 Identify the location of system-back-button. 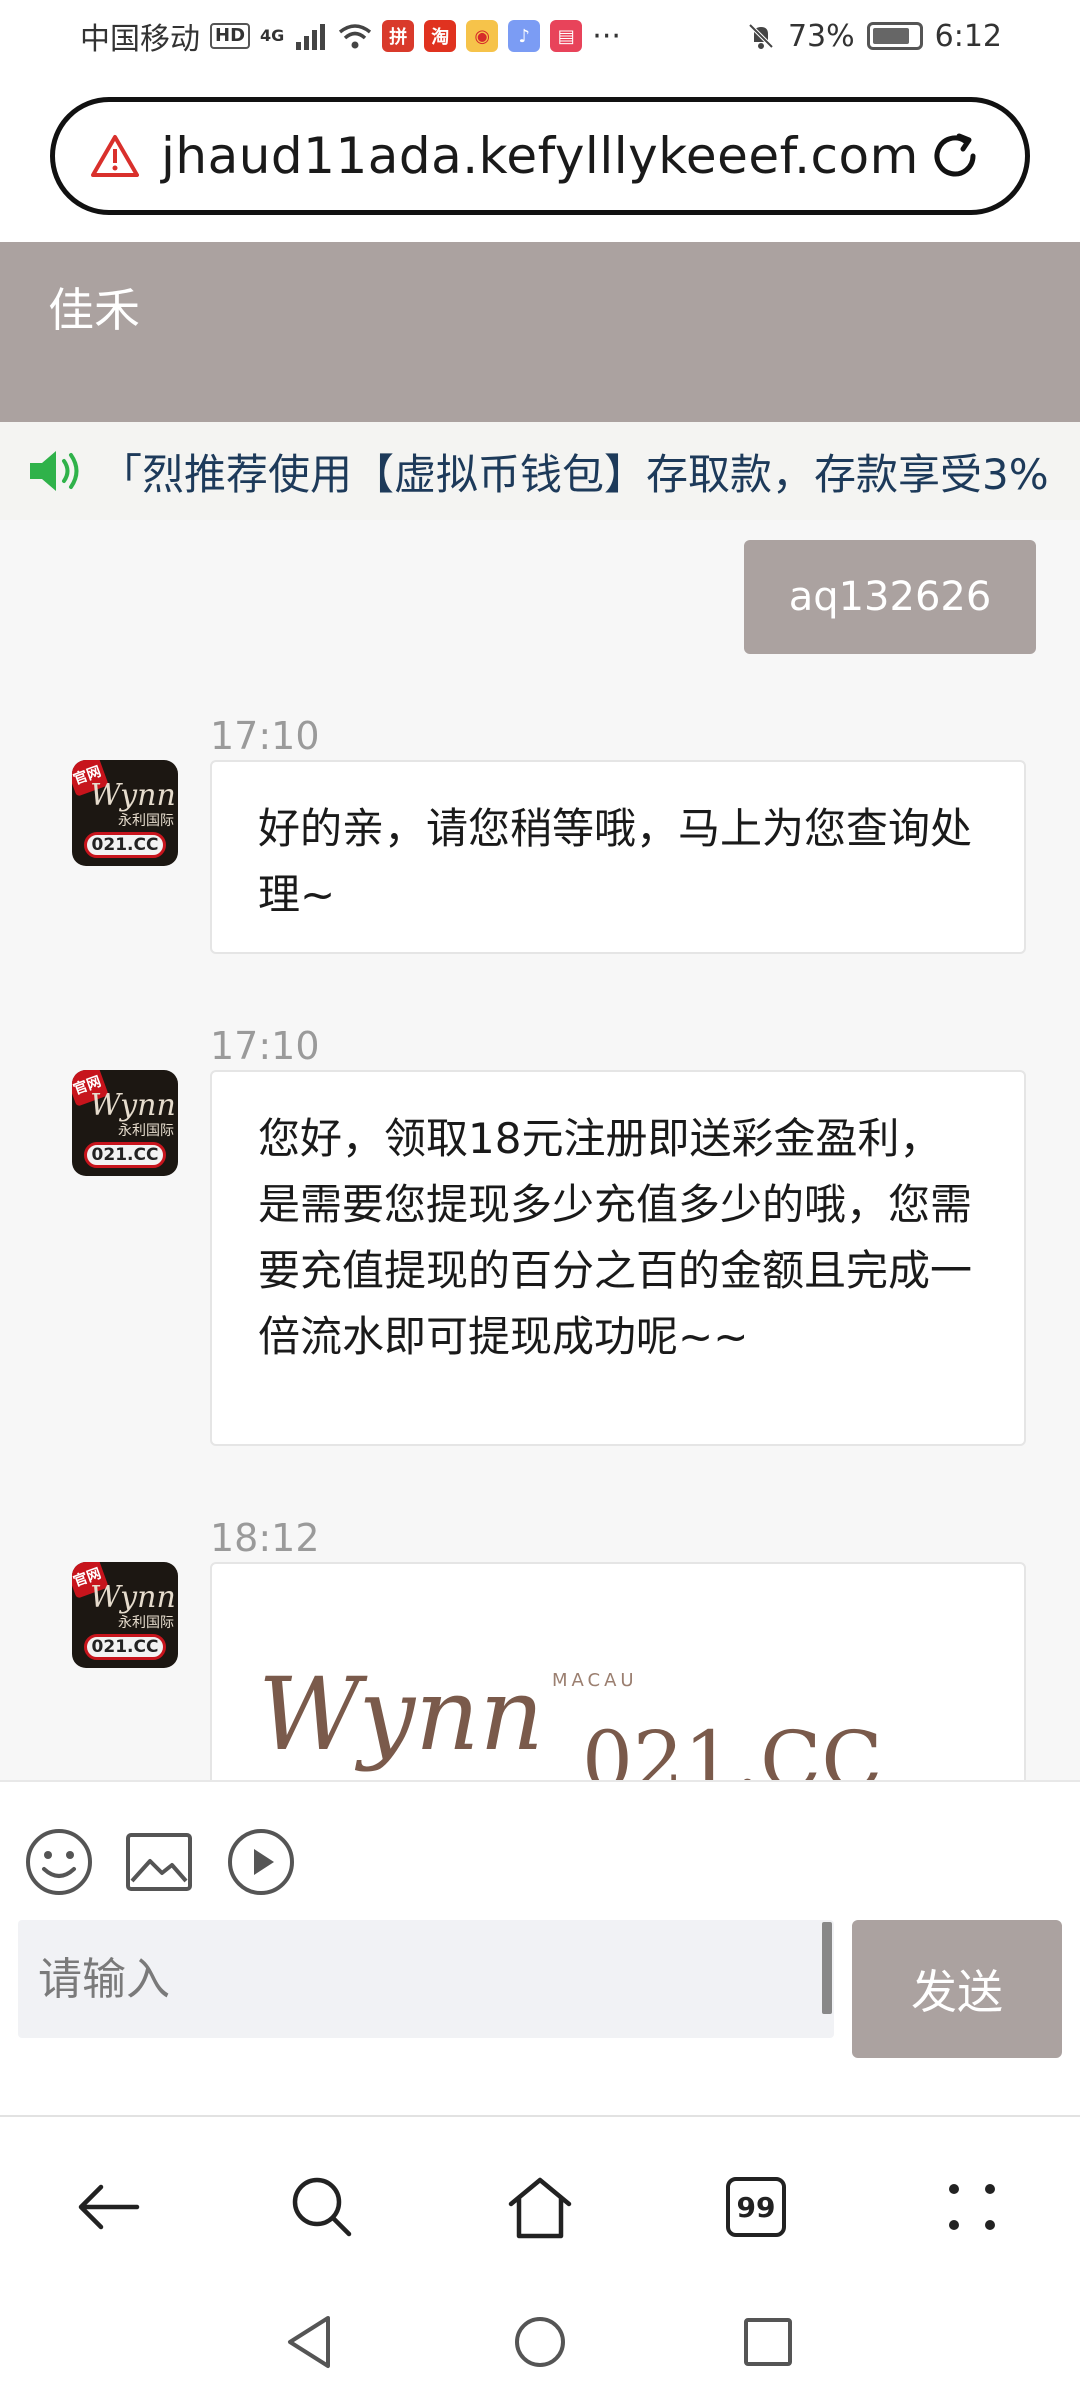
(309, 2342).